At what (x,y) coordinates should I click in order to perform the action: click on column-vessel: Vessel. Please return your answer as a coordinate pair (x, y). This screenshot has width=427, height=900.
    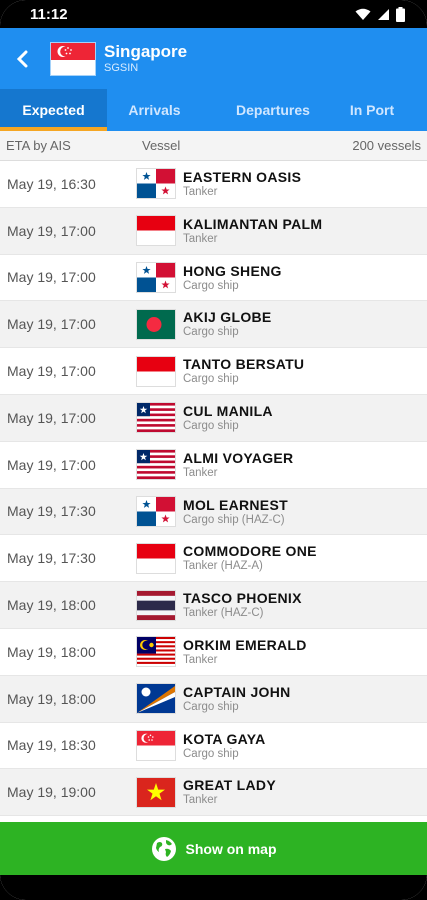
    Looking at the image, I should click on (161, 145).